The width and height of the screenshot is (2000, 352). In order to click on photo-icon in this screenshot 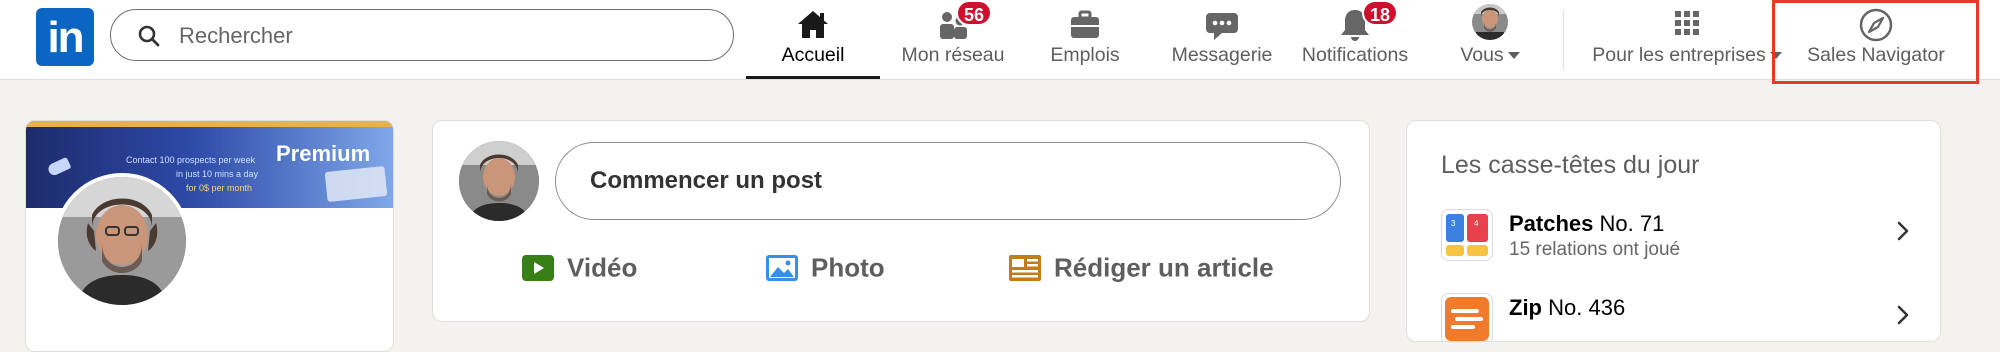, I will do `click(782, 268)`.